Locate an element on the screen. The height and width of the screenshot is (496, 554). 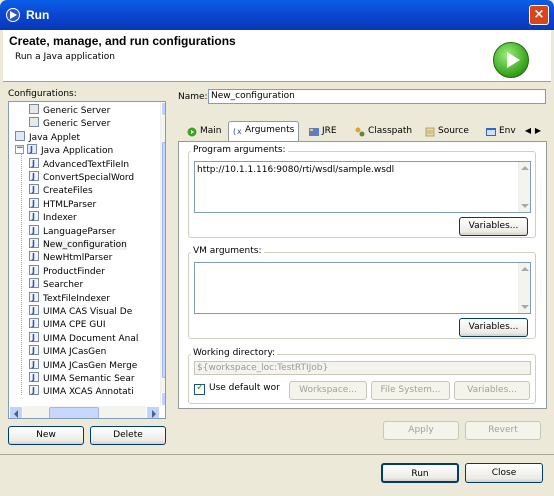
tree-item-label: UIMA CAS Visual De is located at coordinates (88, 312).